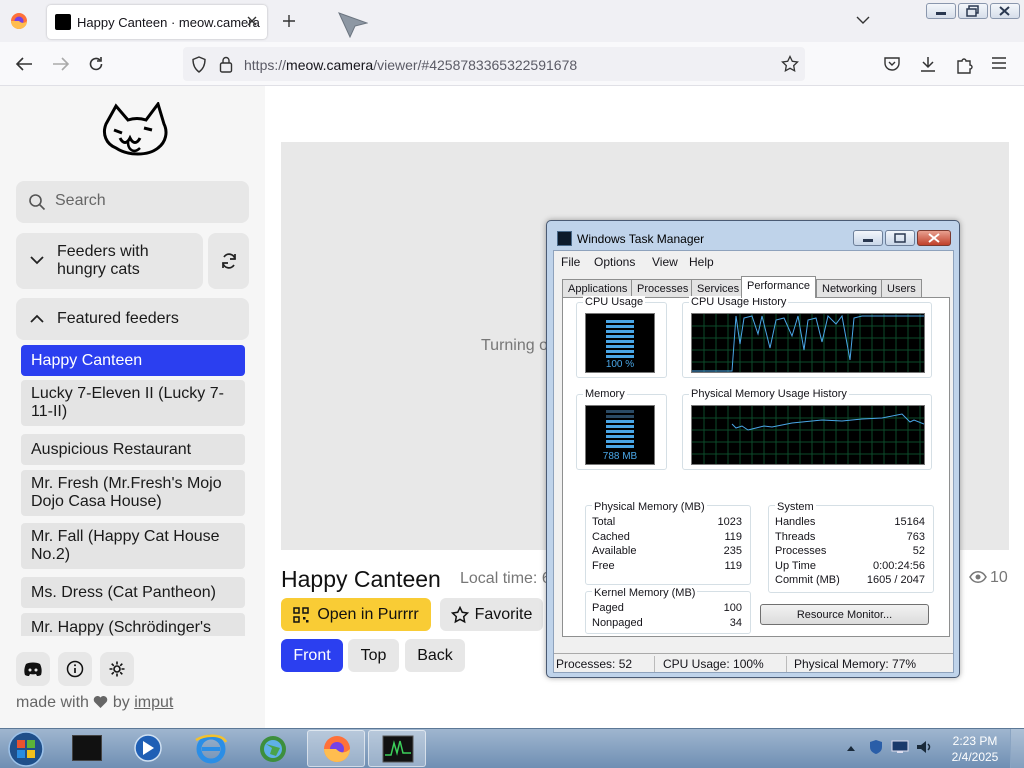  I want to click on stat-value: 100, so click(732, 608).